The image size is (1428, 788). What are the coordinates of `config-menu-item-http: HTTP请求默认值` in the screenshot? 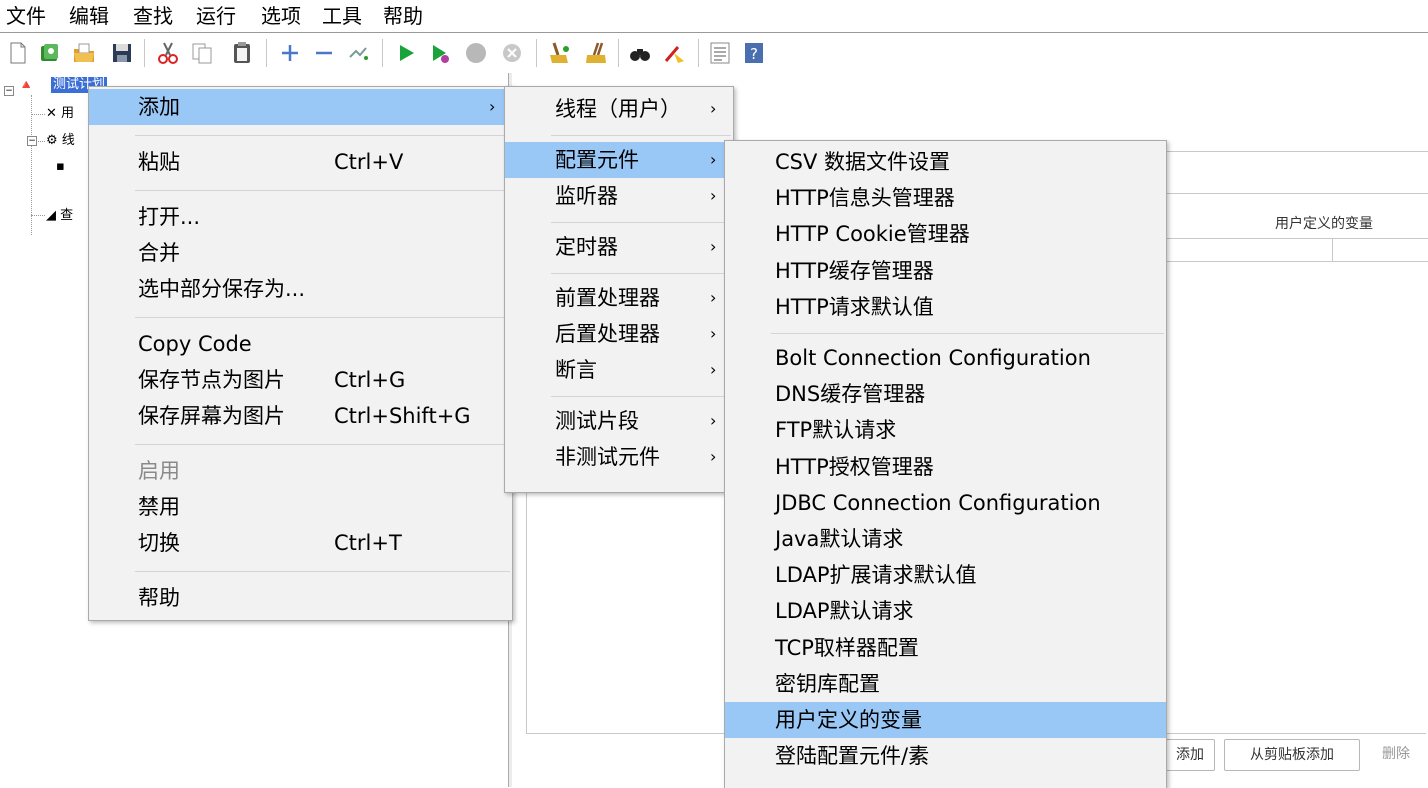 It's located at (945, 307).